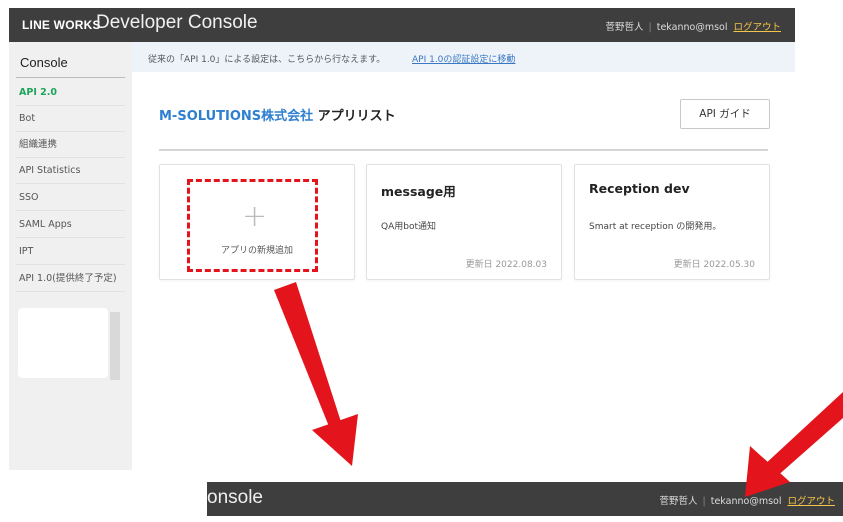 The height and width of the screenshot is (522, 843). Describe the element at coordinates (70, 145) in the screenshot. I see `sidebar-item-org-link: 組織連携` at that location.